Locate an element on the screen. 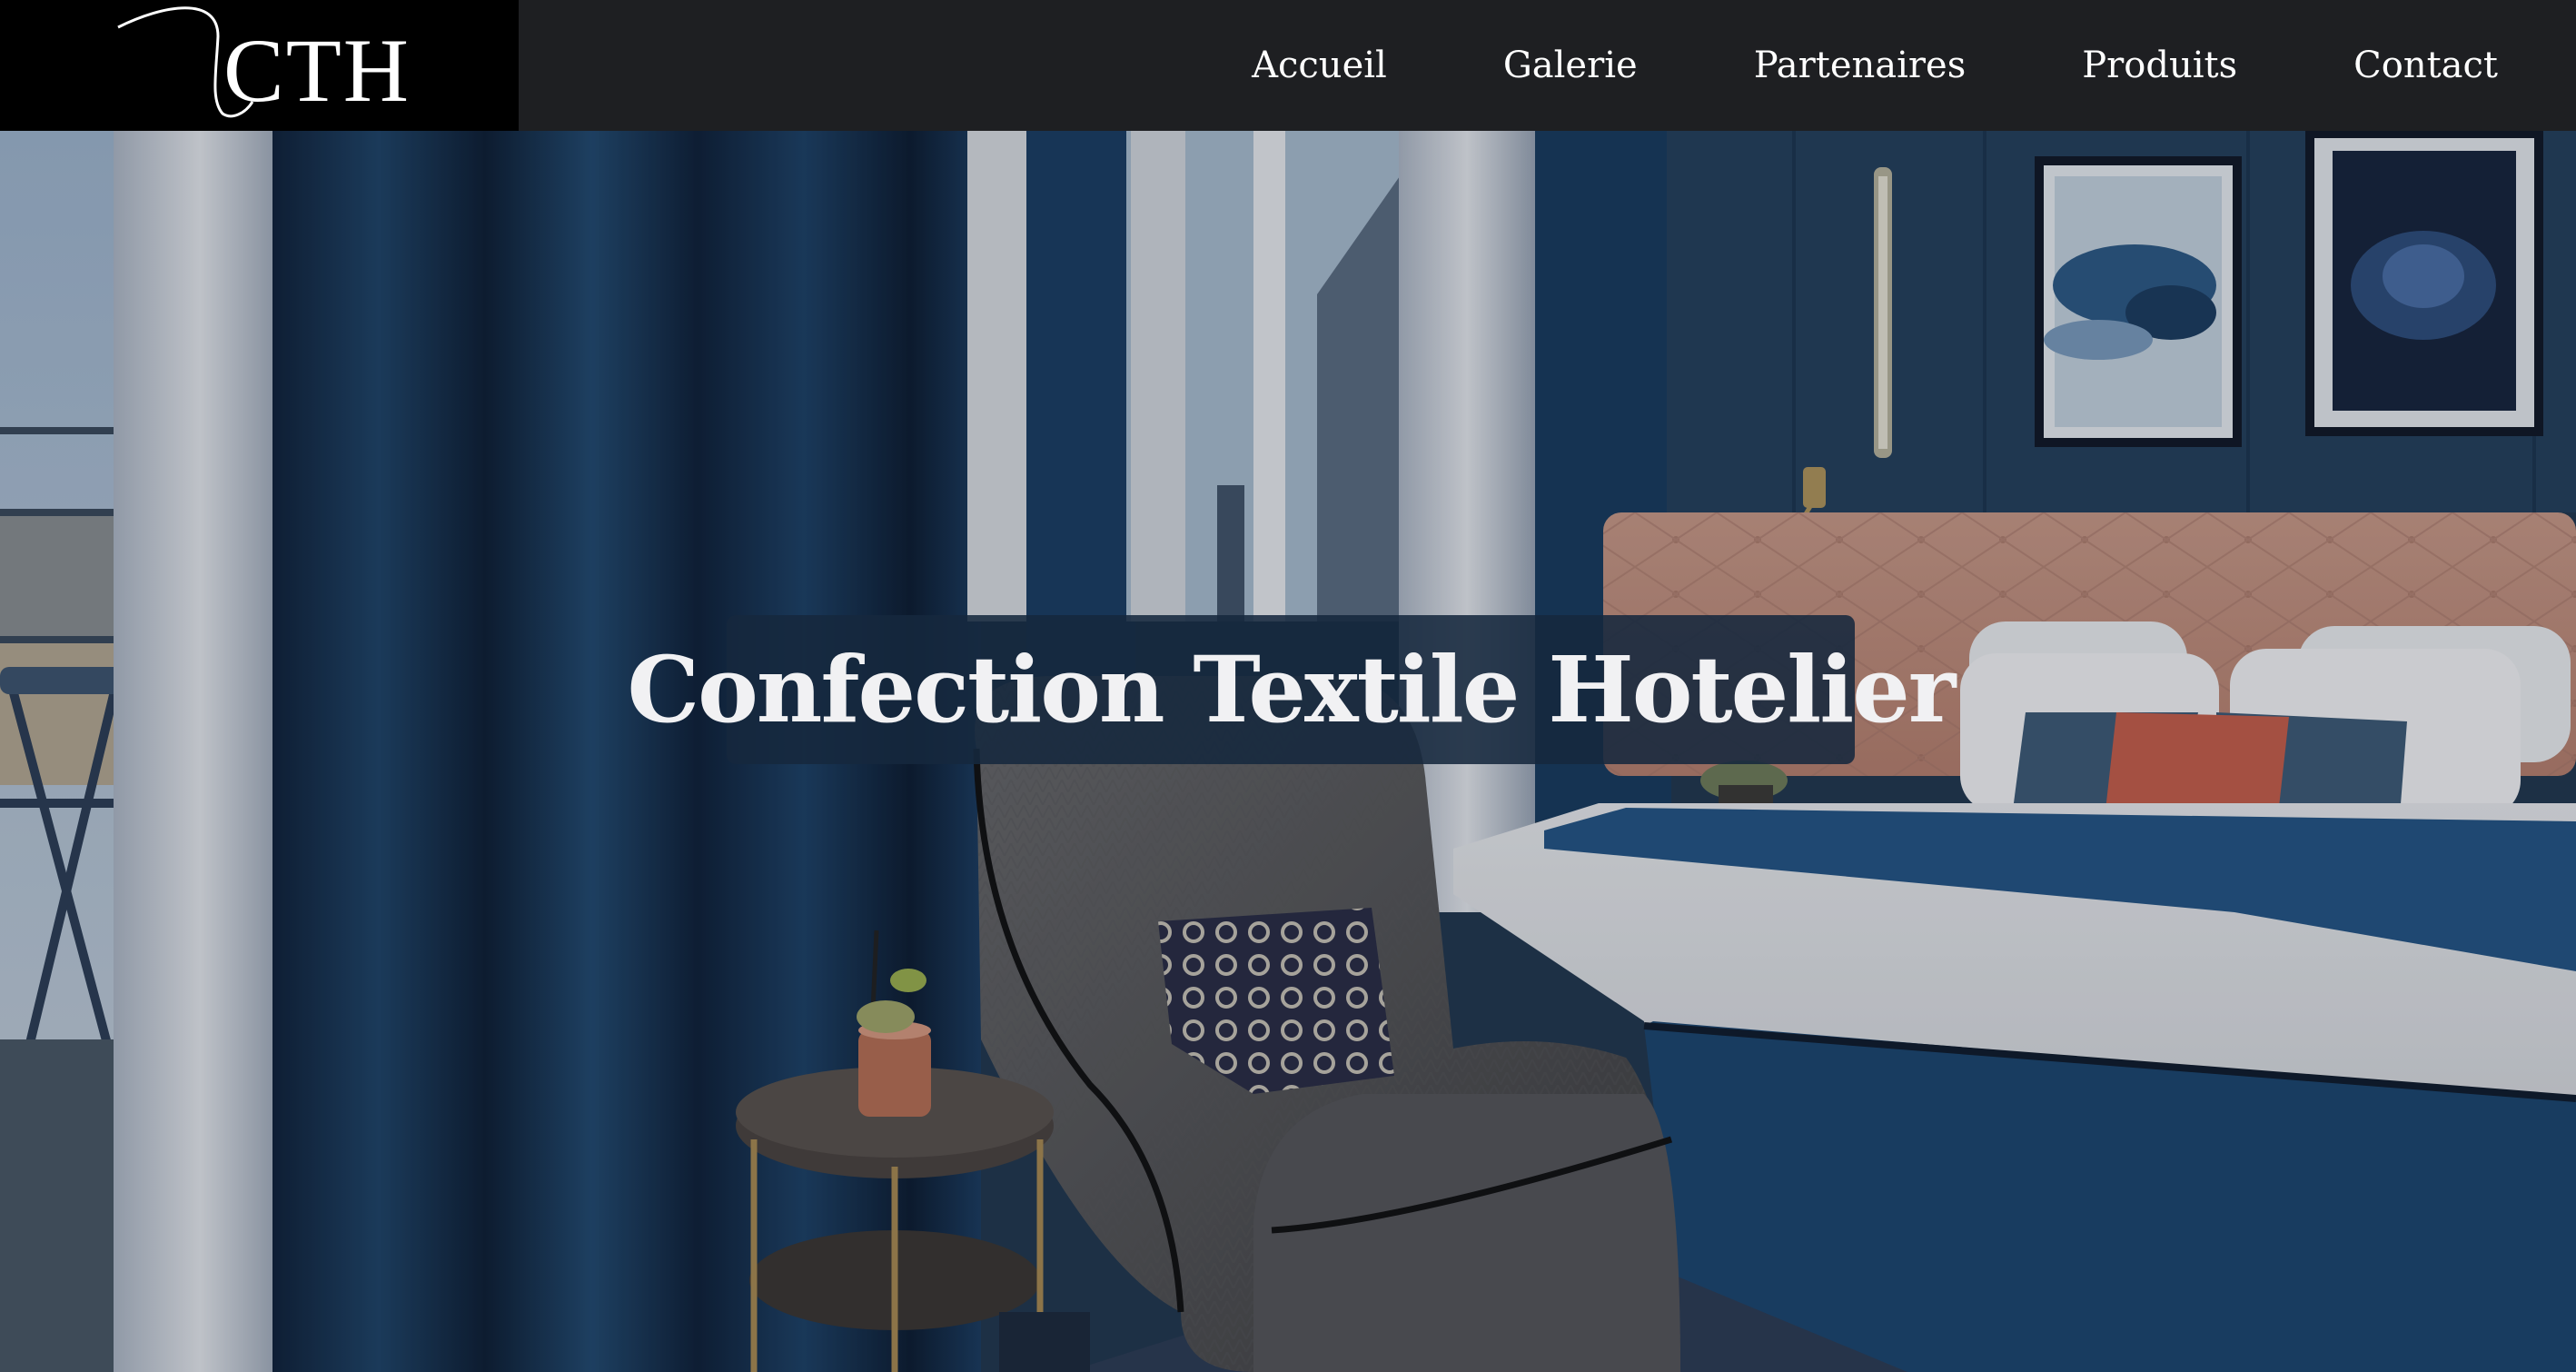 The height and width of the screenshot is (1372, 2576). nav-item-produits: Produits is located at coordinates (2159, 65).